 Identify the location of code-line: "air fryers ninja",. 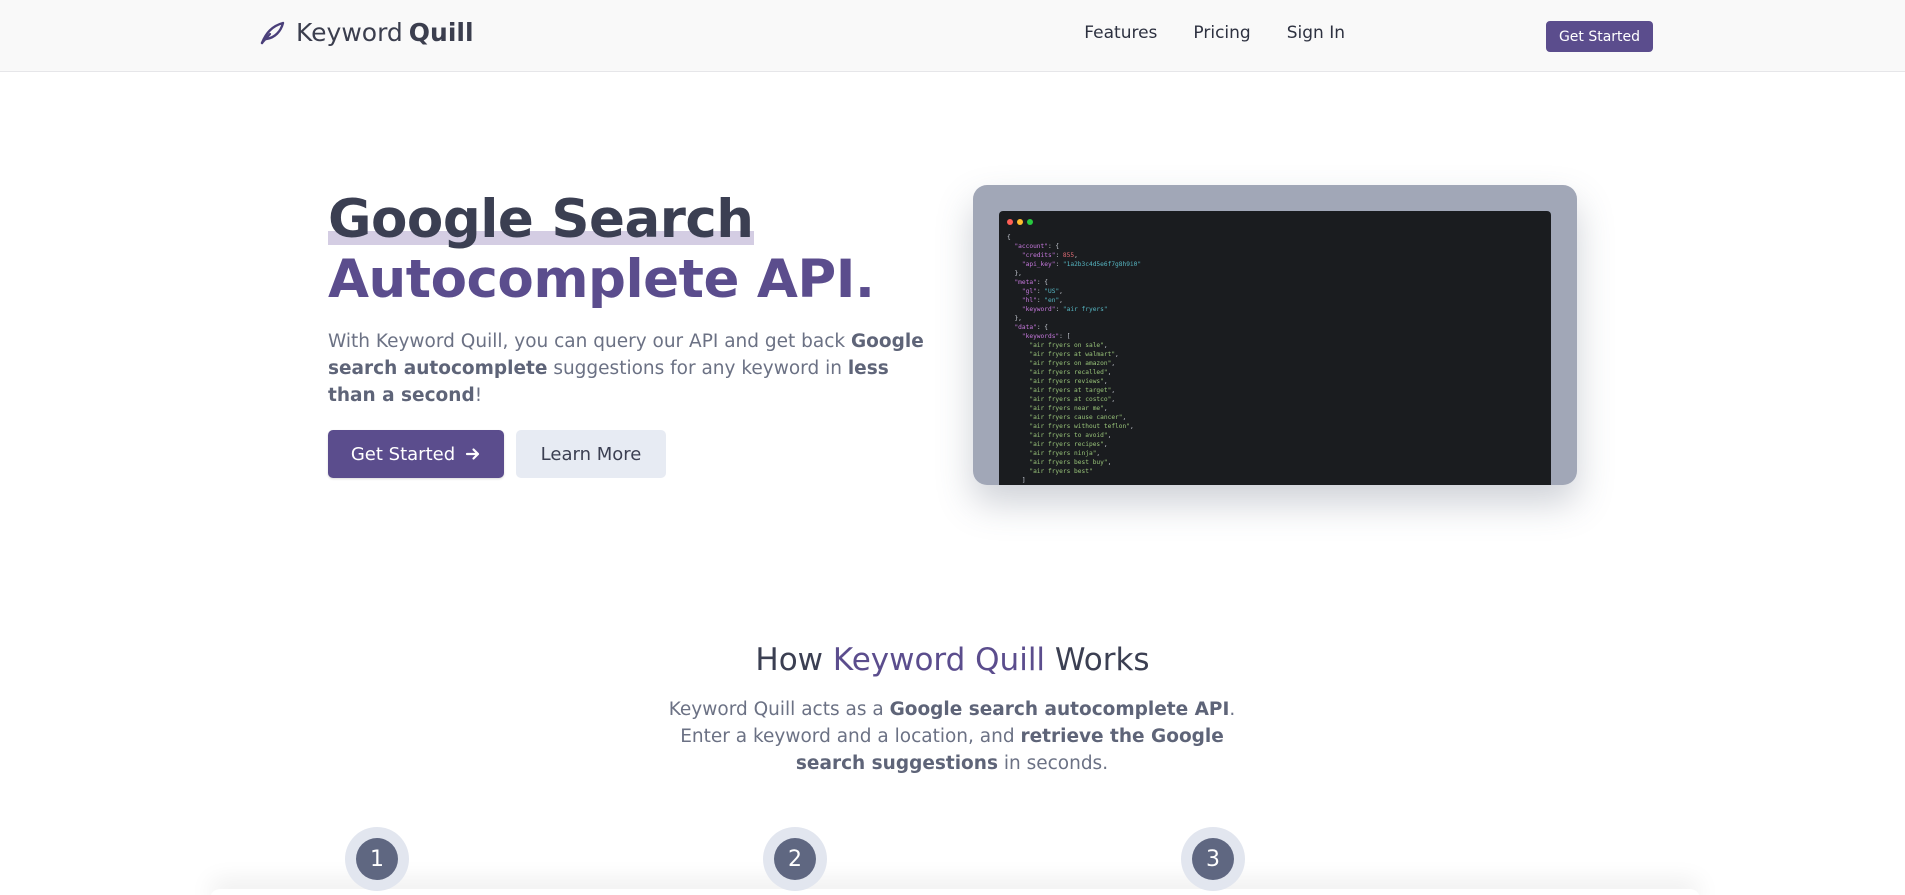
(1065, 453).